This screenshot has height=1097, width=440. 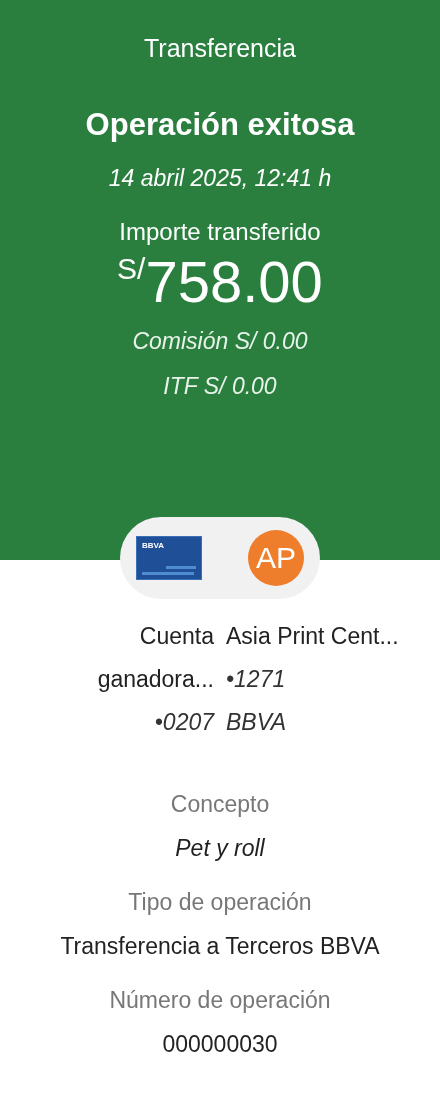 What do you see at coordinates (220, 902) in the screenshot?
I see `detail-label: Tipo de operación` at bounding box center [220, 902].